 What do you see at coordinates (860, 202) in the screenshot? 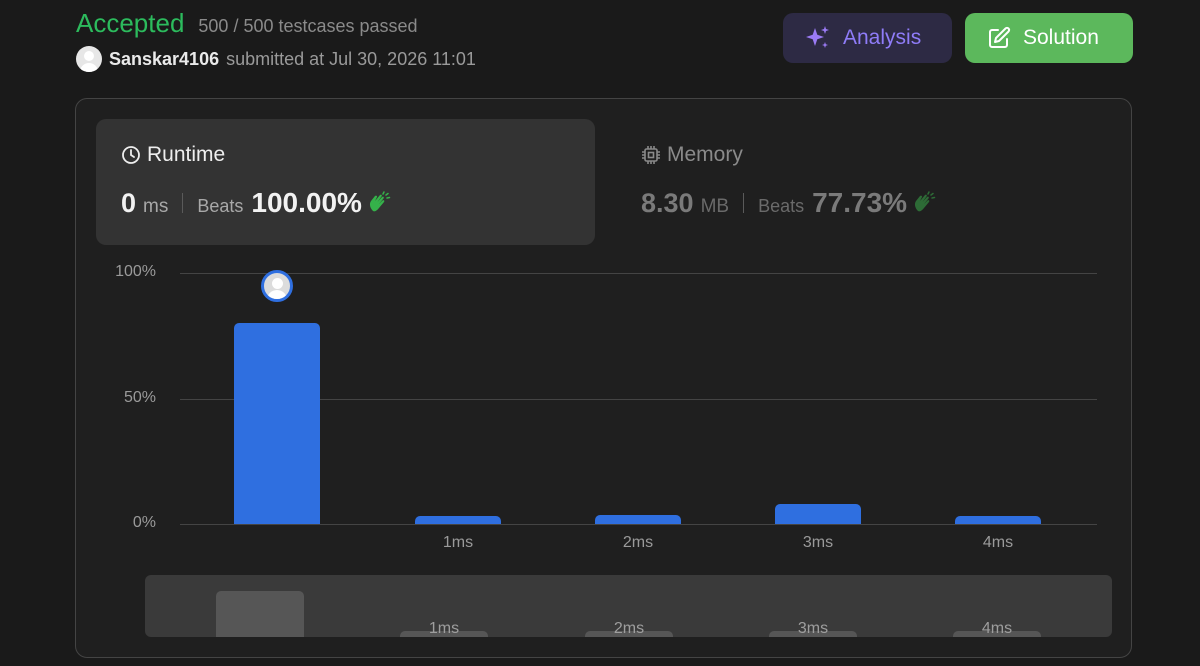
I see `memory-beats-percent: 77.73%` at bounding box center [860, 202].